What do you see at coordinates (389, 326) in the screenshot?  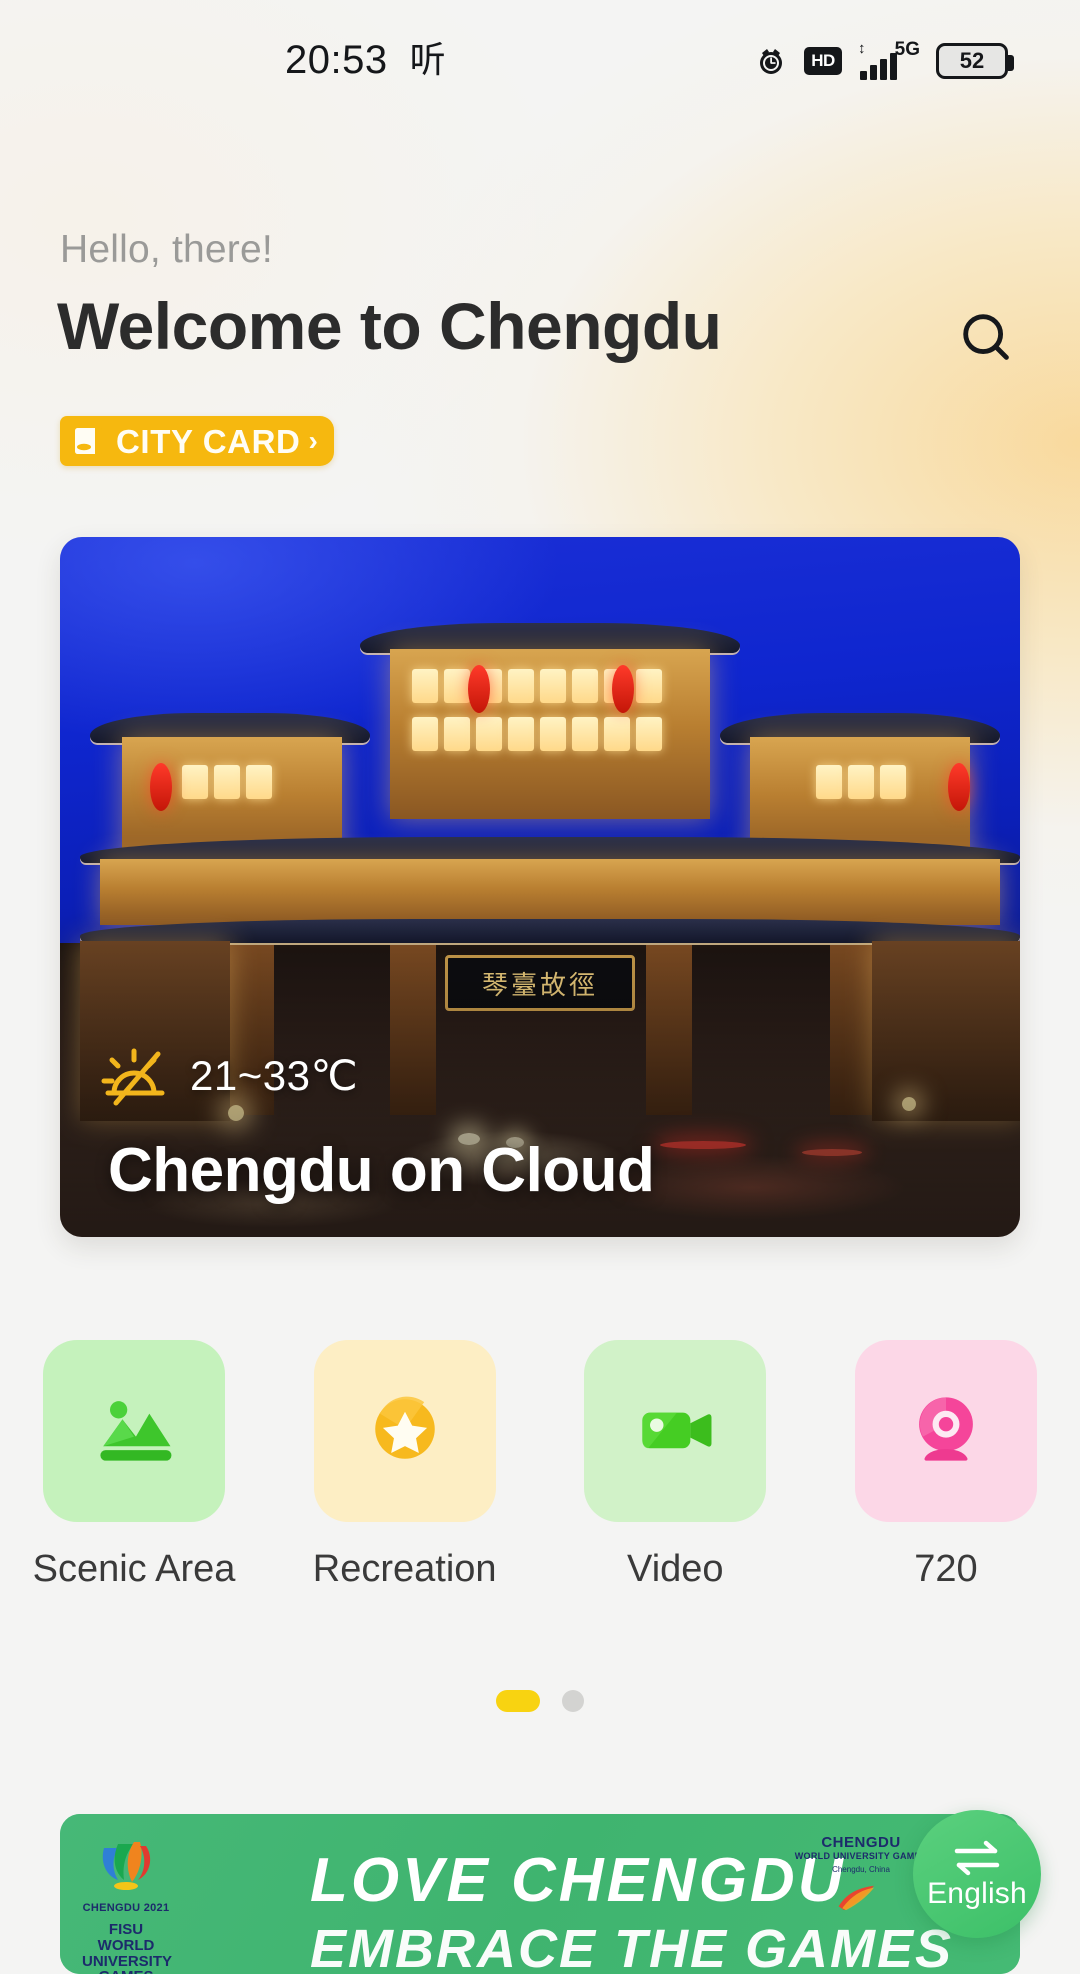 I see `page-title: Welcome to Chengdu` at bounding box center [389, 326].